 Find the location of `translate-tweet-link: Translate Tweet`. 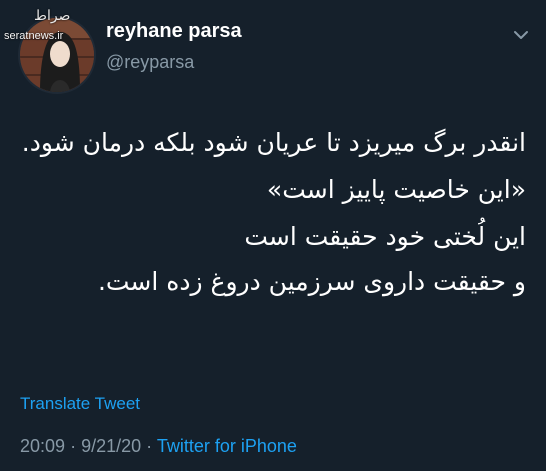

translate-tweet-link: Translate Tweet is located at coordinates (80, 404).